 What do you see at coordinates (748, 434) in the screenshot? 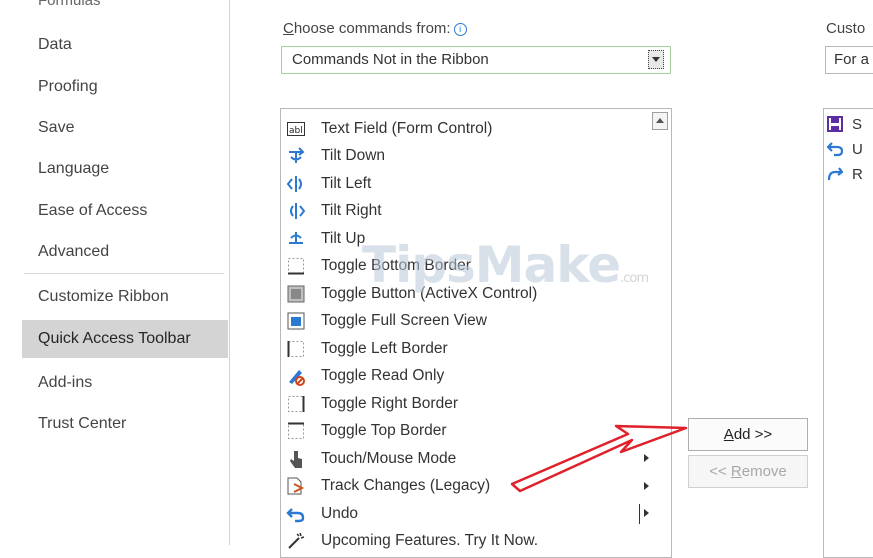
I see `add-button: Add >>` at bounding box center [748, 434].